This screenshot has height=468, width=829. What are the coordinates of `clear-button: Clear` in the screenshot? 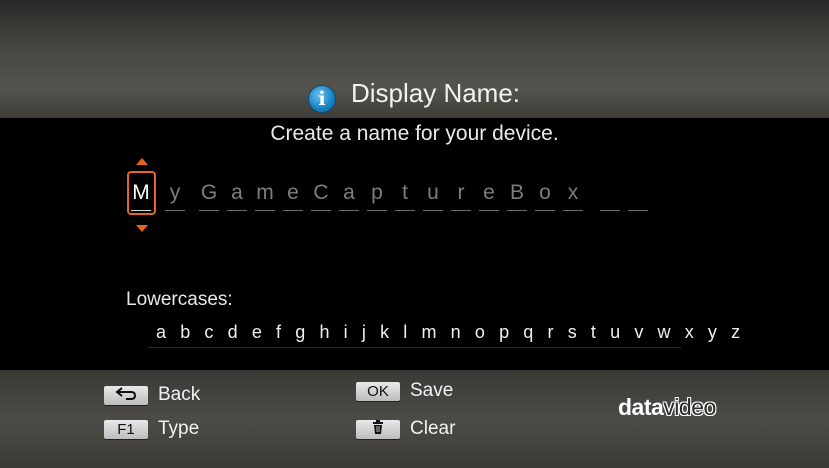 It's located at (405, 429).